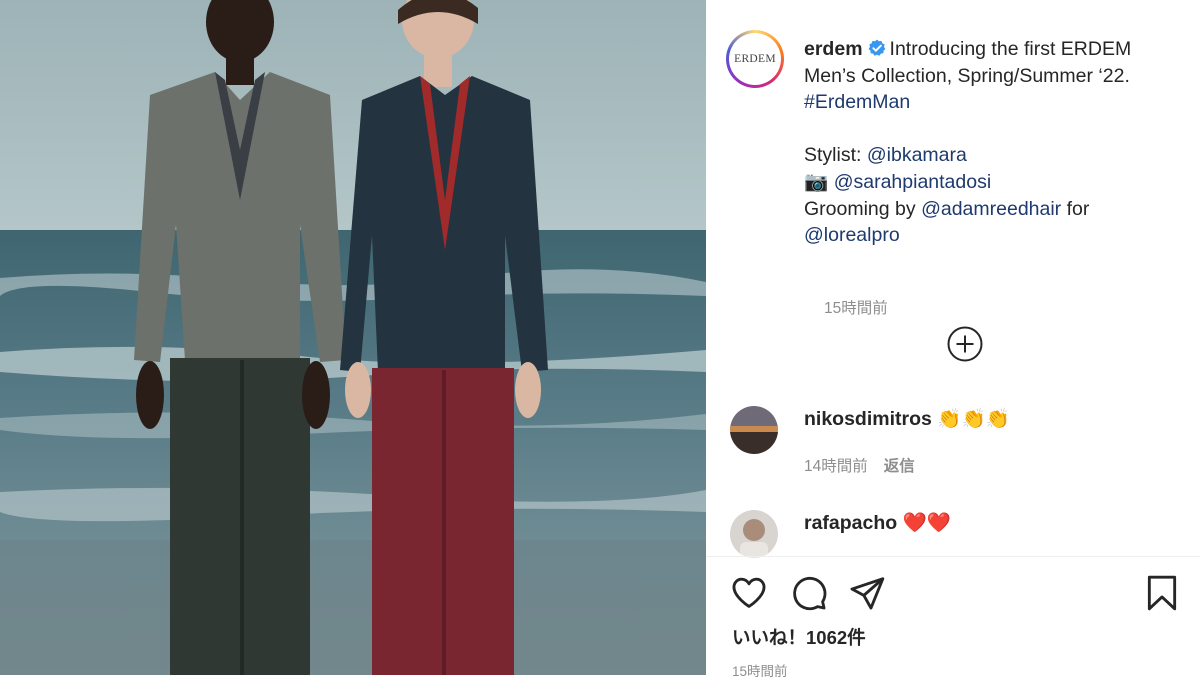 This screenshot has height=680, width=1200. I want to click on likes-count: いいね！1062件, so click(799, 637).